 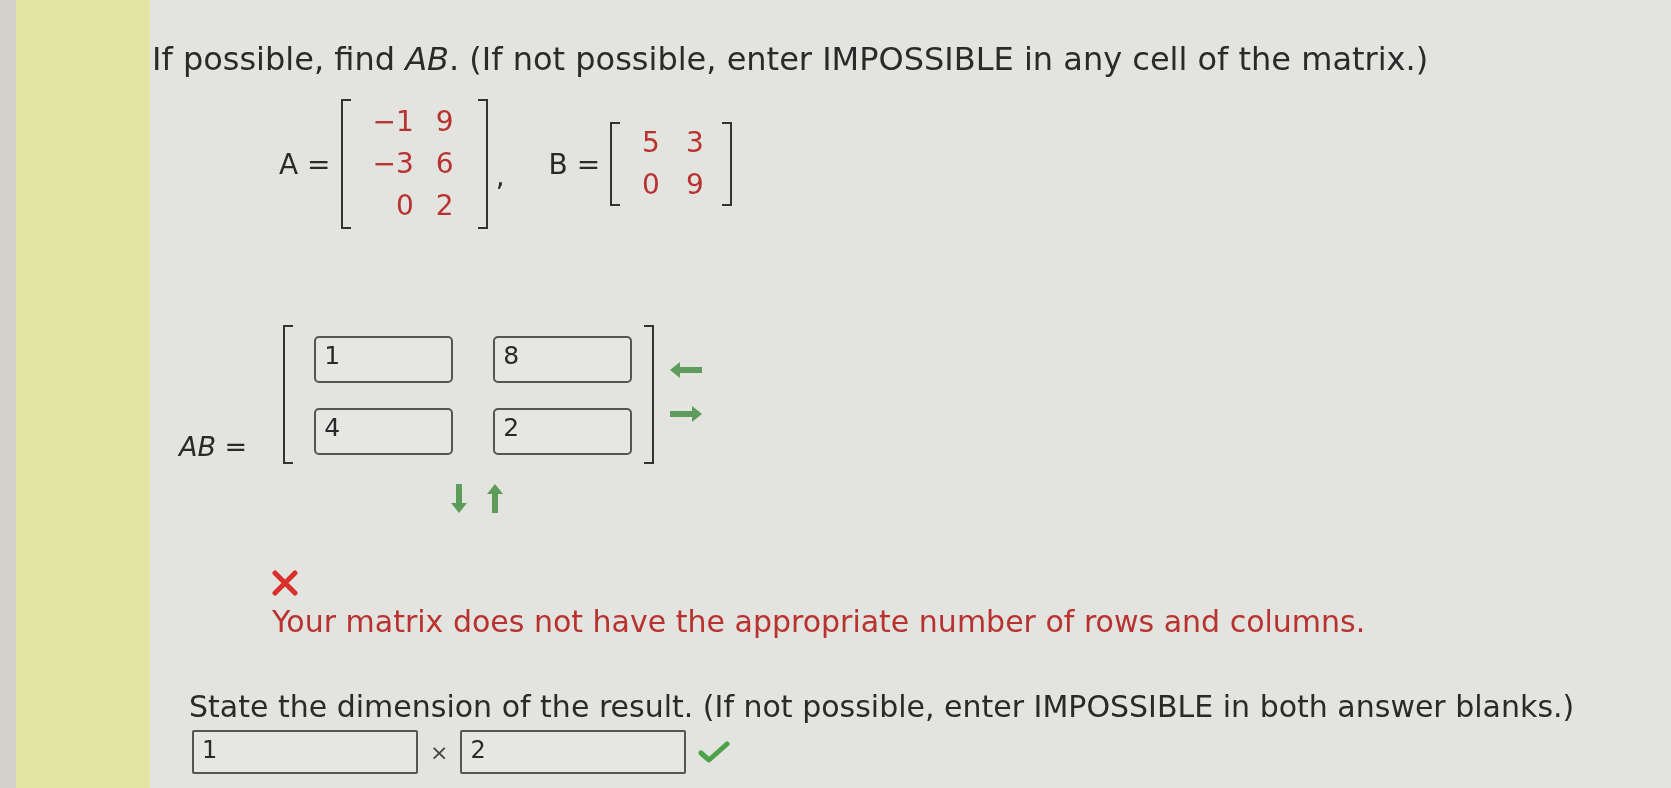 What do you see at coordinates (882, 706) in the screenshot?
I see `dimension-prompt: State the dimension of the result. (If not possible, enter IMPOSSIBLE in both answer blanks.)` at bounding box center [882, 706].